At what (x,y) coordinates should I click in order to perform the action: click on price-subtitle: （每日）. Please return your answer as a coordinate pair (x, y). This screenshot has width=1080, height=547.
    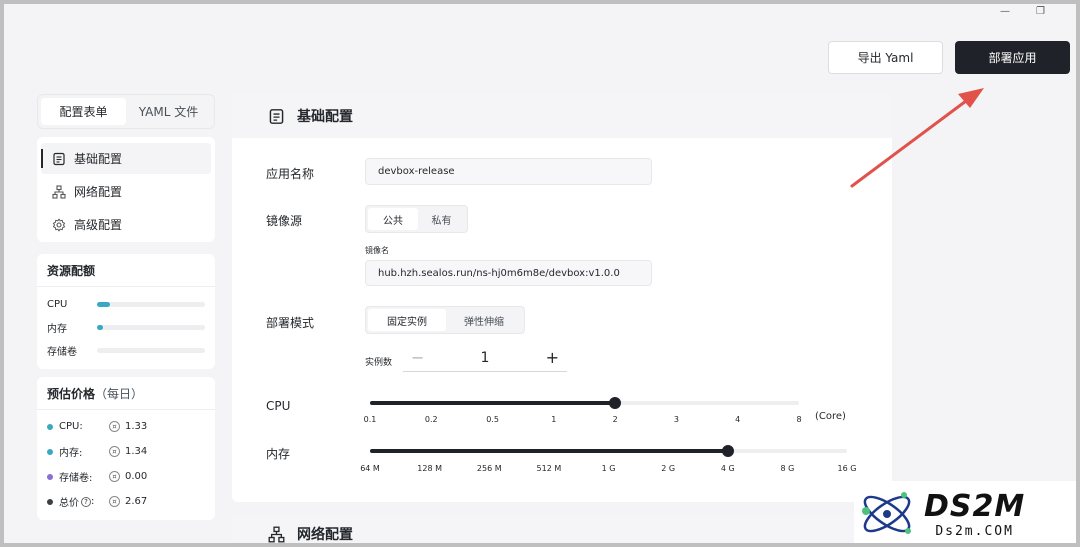
    Looking at the image, I should click on (119, 393).